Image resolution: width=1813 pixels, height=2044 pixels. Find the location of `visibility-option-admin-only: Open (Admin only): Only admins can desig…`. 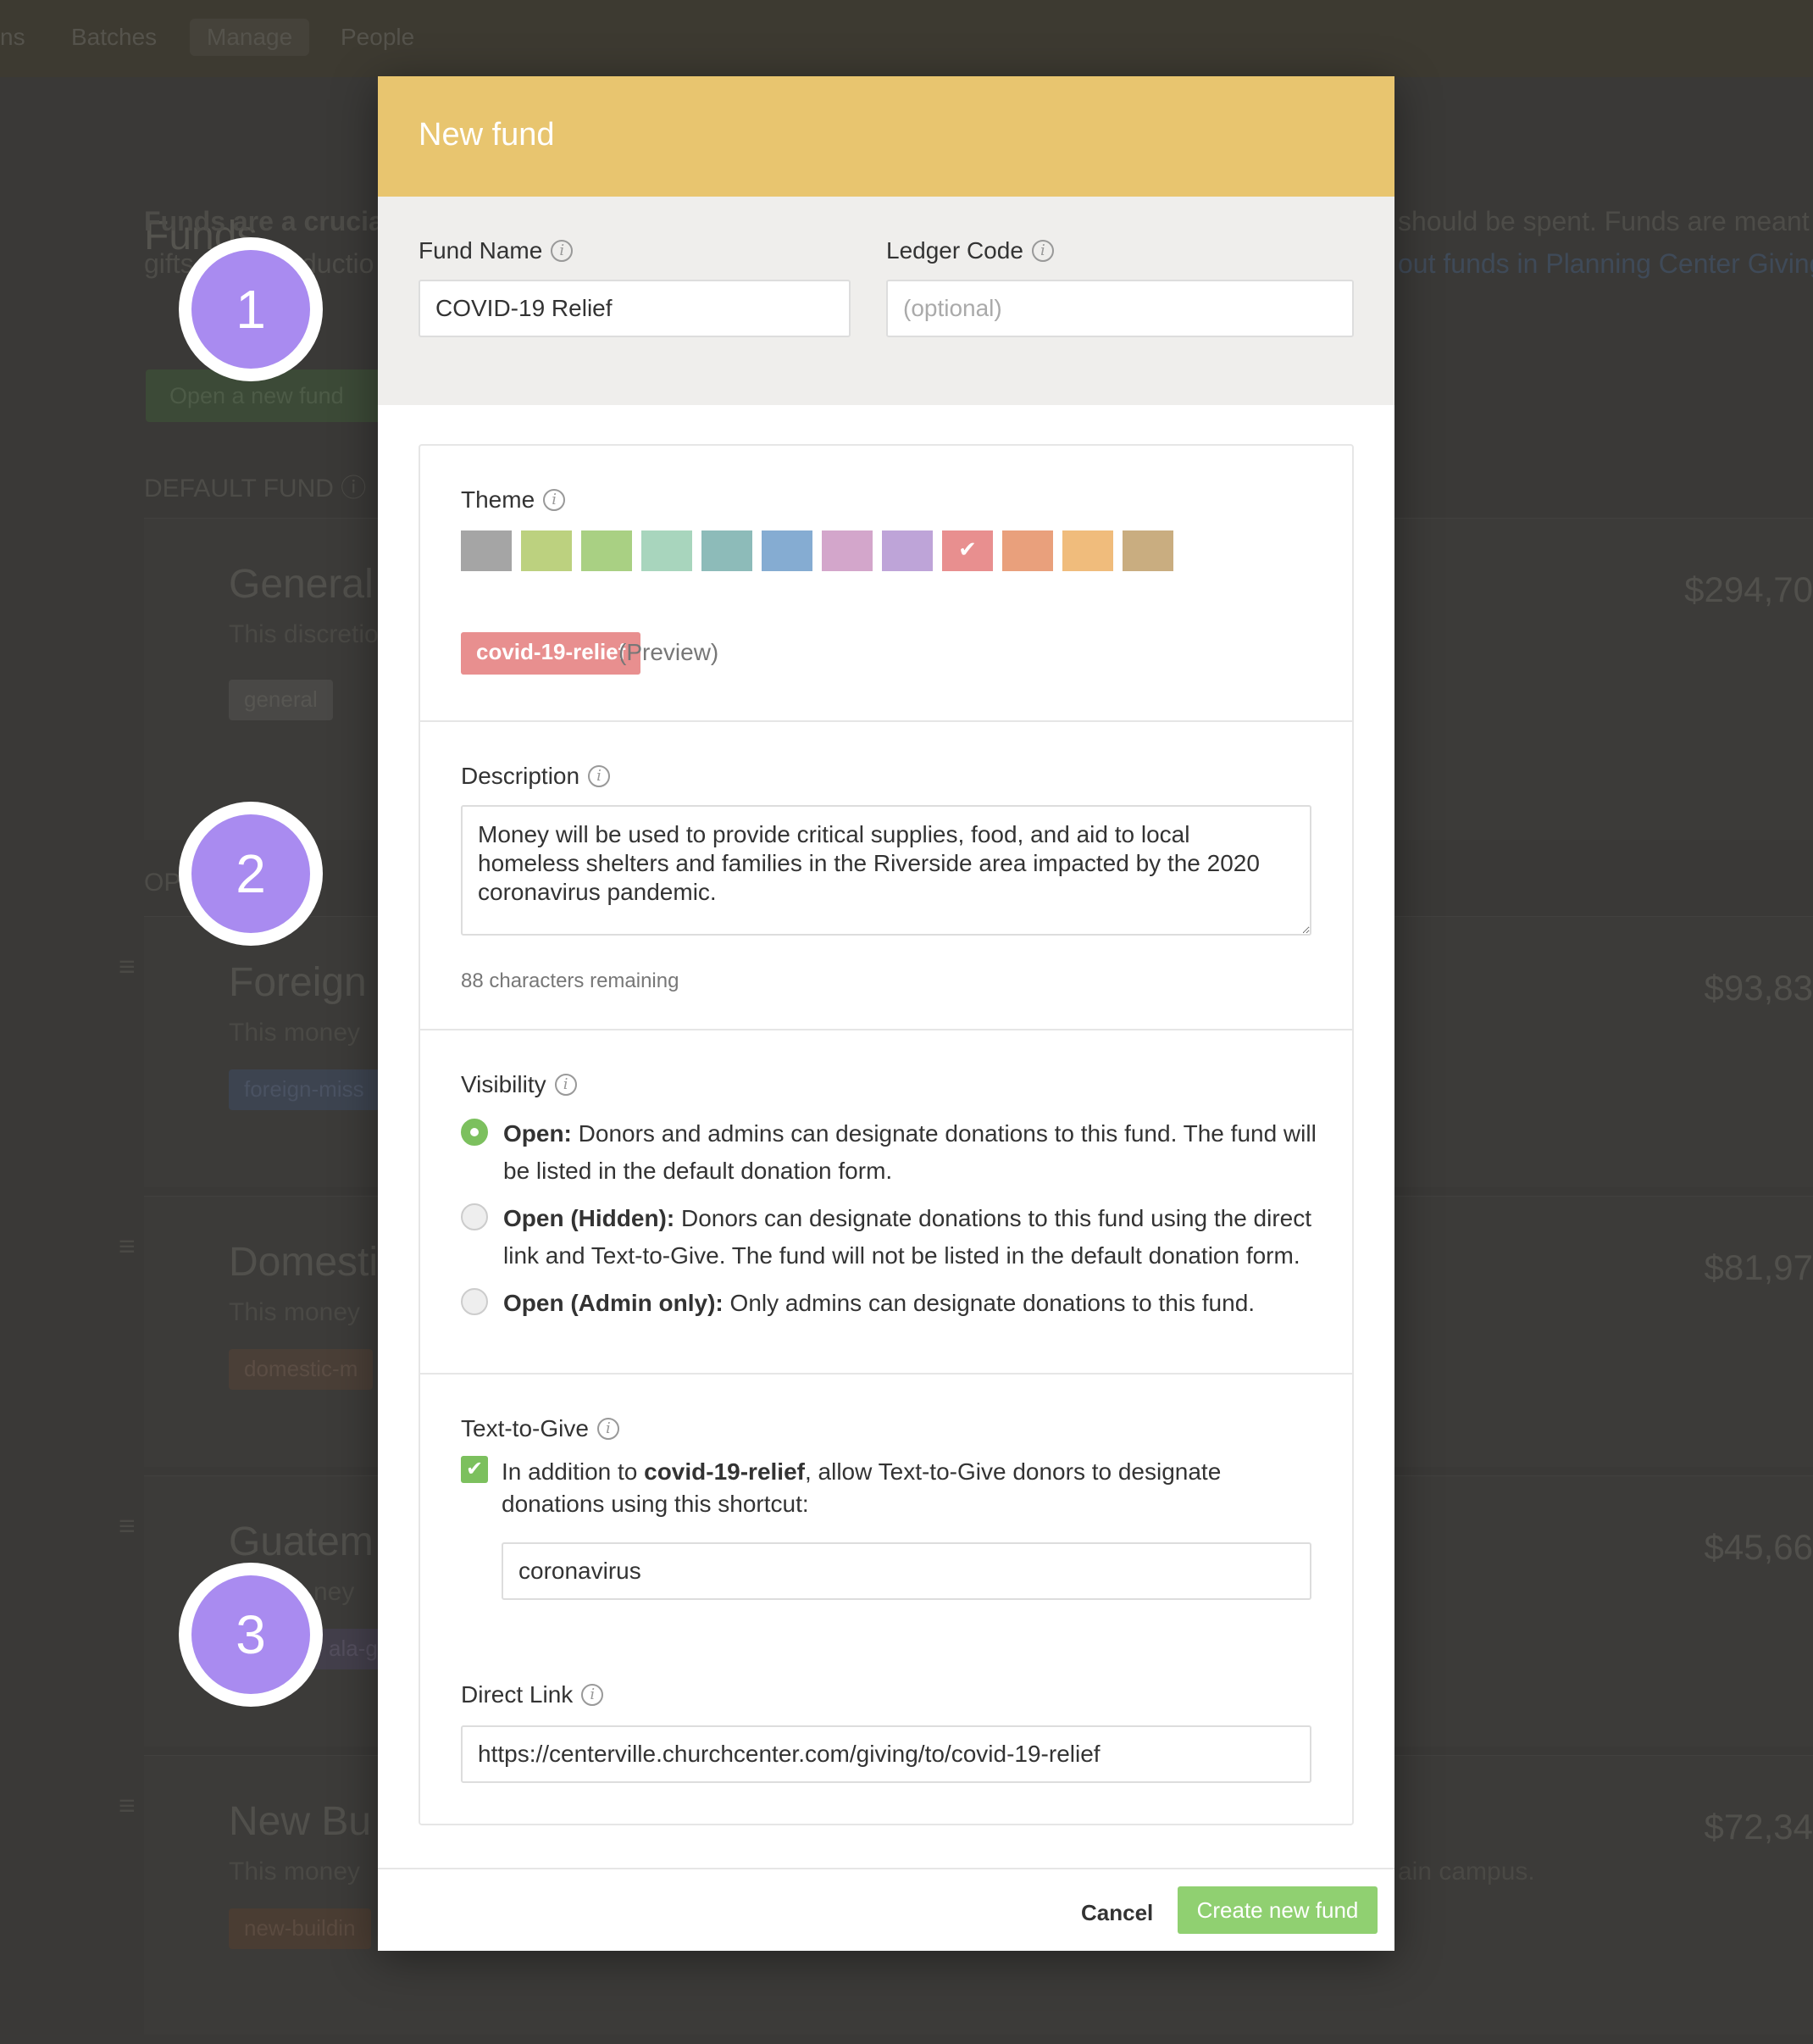

visibility-option-admin-only: Open (Admin only): Only admins can desig… is located at coordinates (889, 1304).